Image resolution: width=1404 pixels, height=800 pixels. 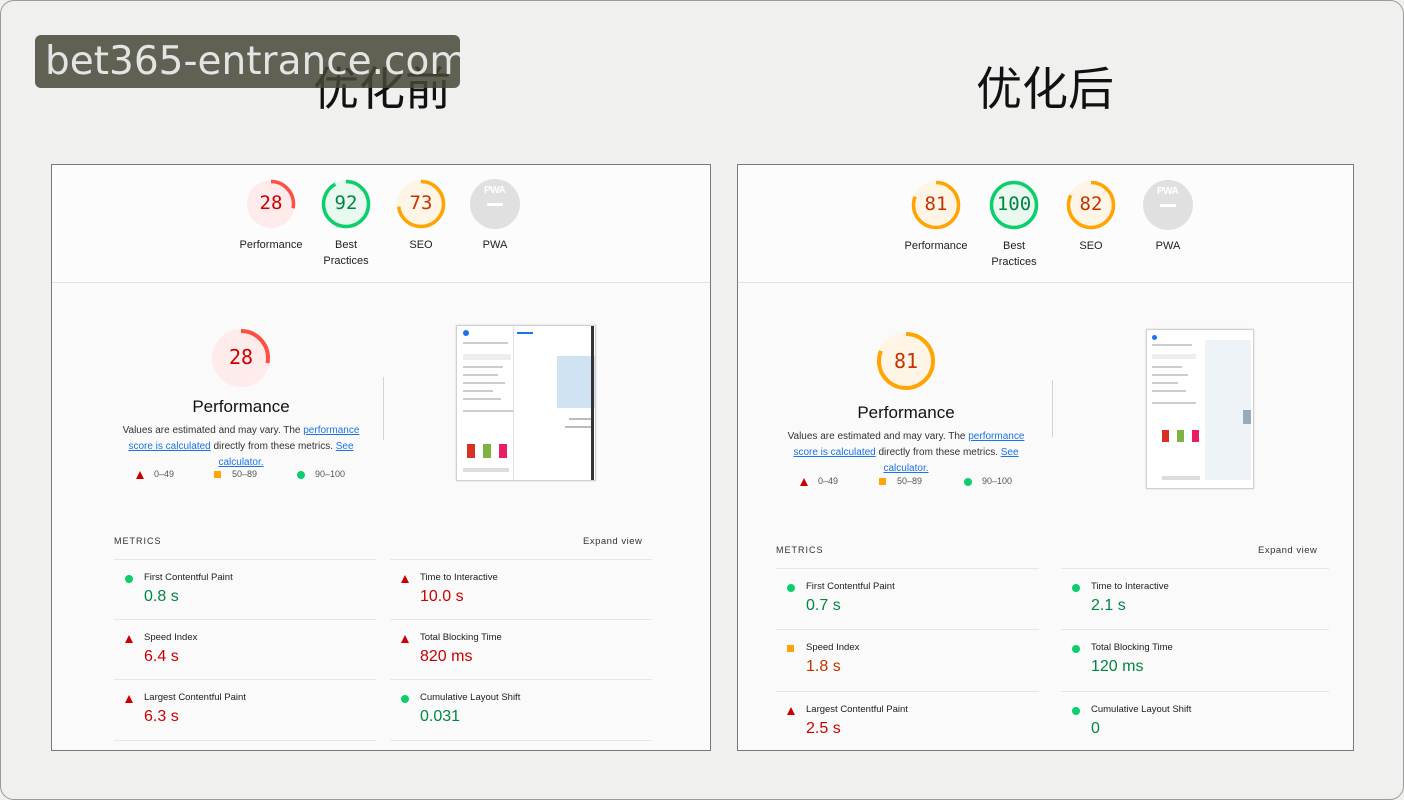 What do you see at coordinates (907, 599) in the screenshot?
I see `metric-first-contentful-paint: First Contentful Paint 0.7 s` at bounding box center [907, 599].